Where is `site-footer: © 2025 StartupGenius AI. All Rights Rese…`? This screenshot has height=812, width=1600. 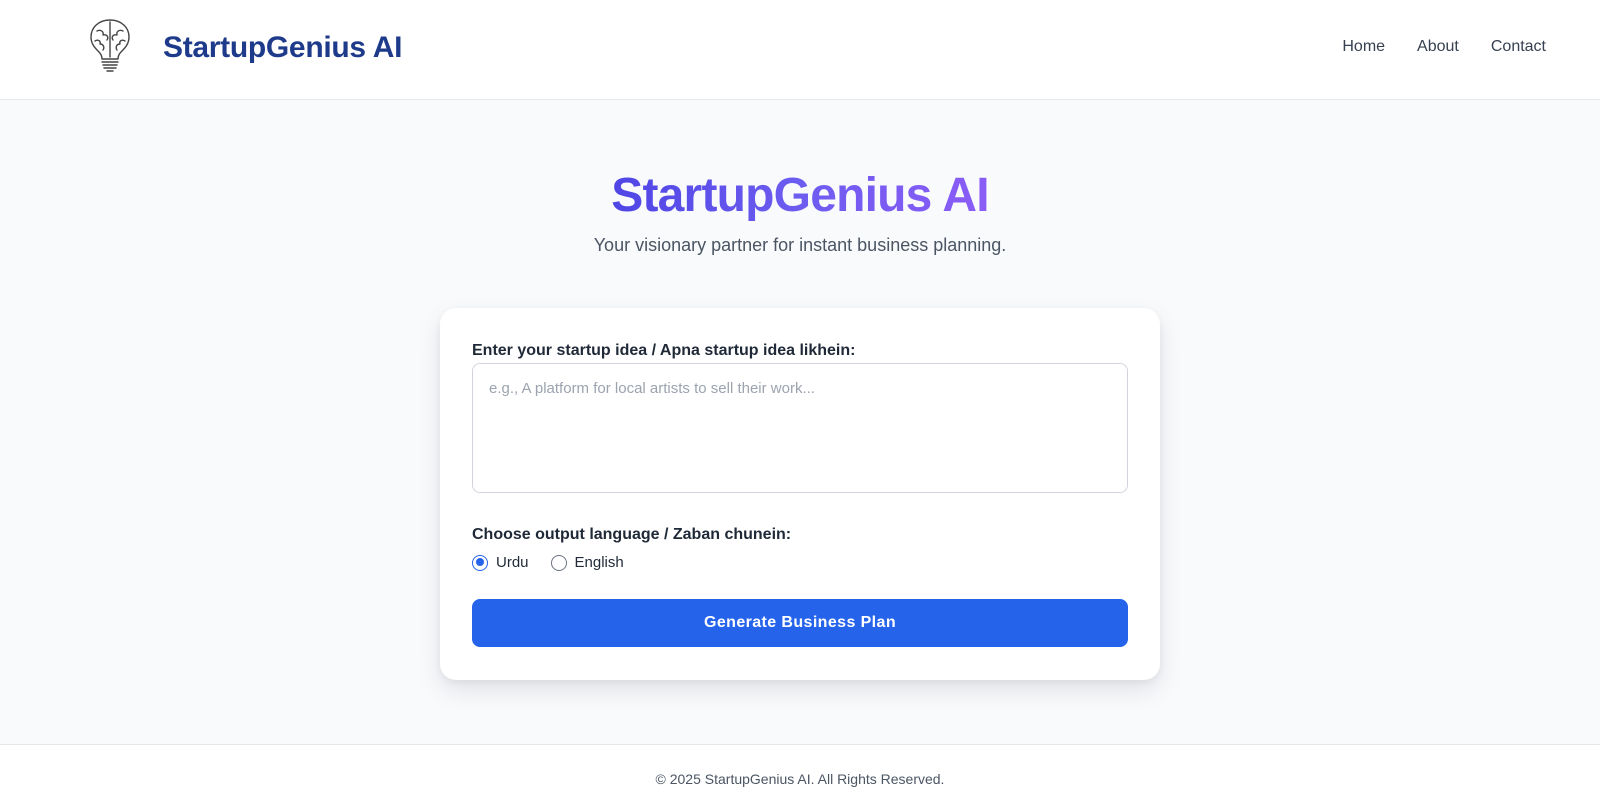 site-footer: © 2025 StartupGenius AI. All Rights Rese… is located at coordinates (800, 778).